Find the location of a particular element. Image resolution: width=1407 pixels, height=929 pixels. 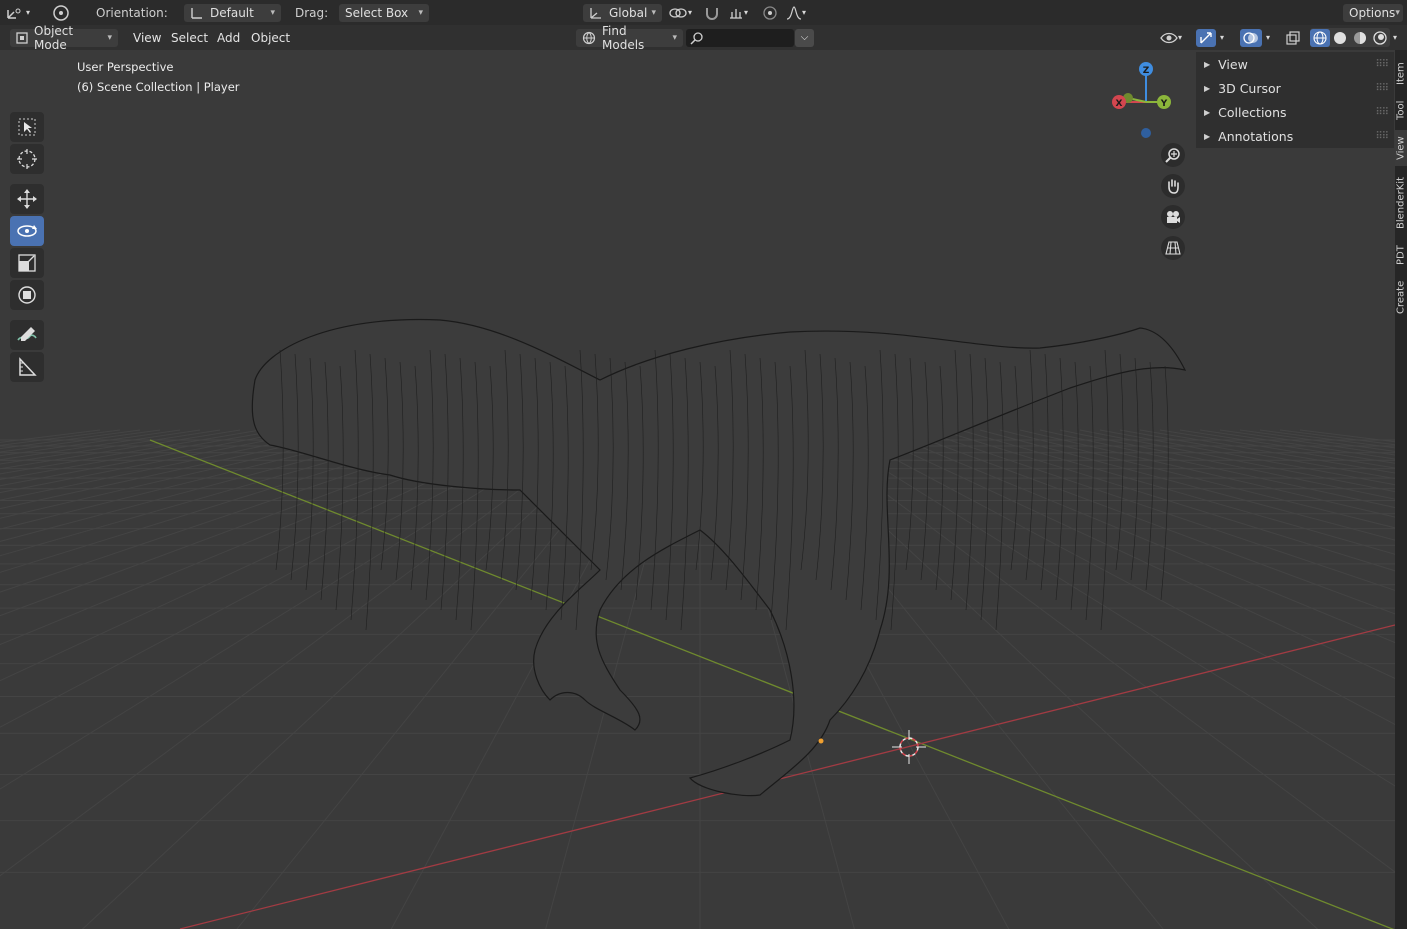

snap-toggle is located at coordinates (714, 12).